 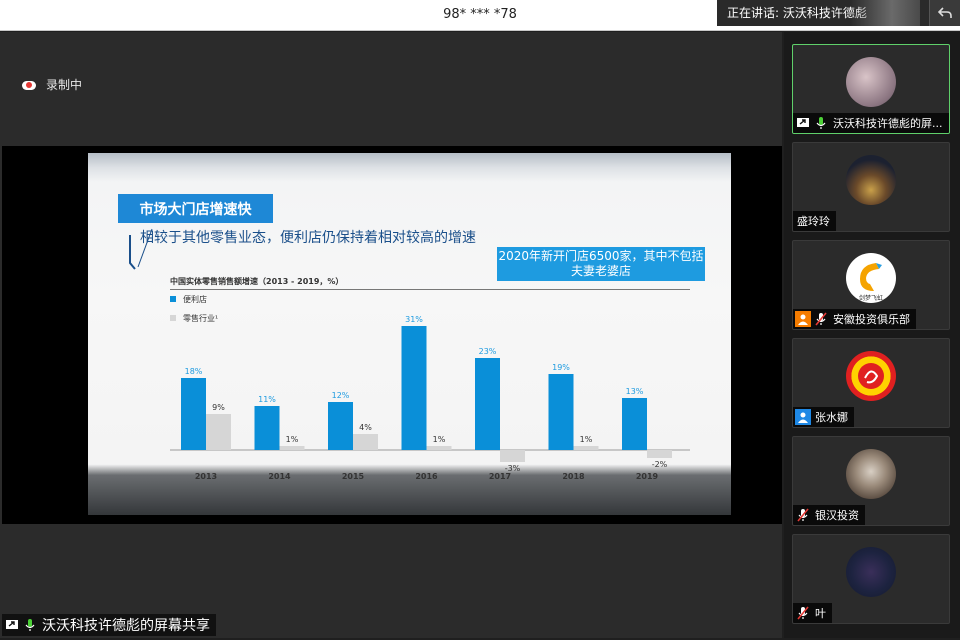 What do you see at coordinates (820, 613) in the screenshot?
I see `participant-name: 叶` at bounding box center [820, 613].